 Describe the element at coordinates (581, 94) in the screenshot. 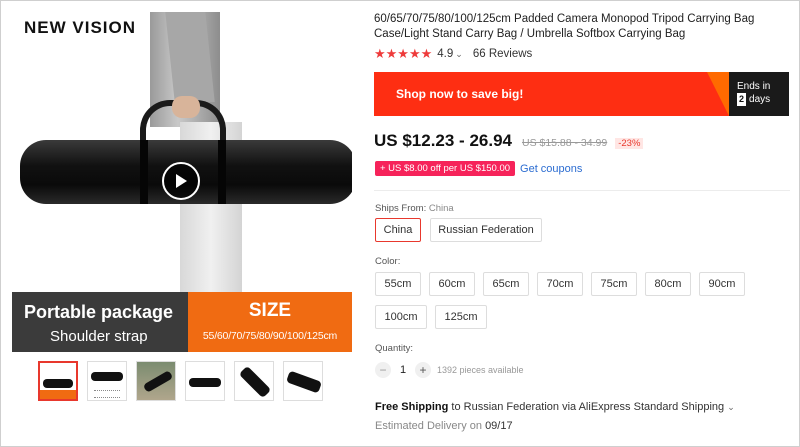

I see `promo-banner: Shop now to save big! Ends in 2 days` at that location.